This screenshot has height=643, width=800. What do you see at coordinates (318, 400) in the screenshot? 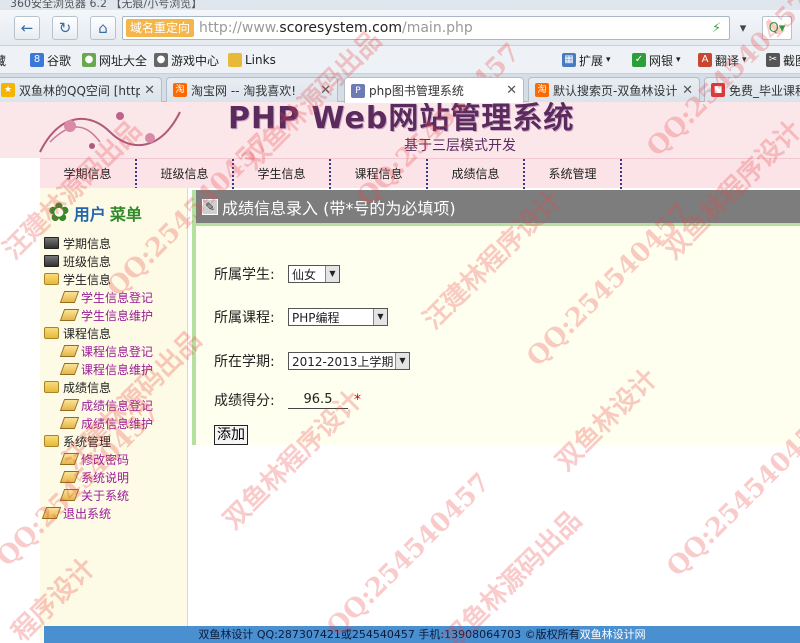
I see `score-input` at bounding box center [318, 400].